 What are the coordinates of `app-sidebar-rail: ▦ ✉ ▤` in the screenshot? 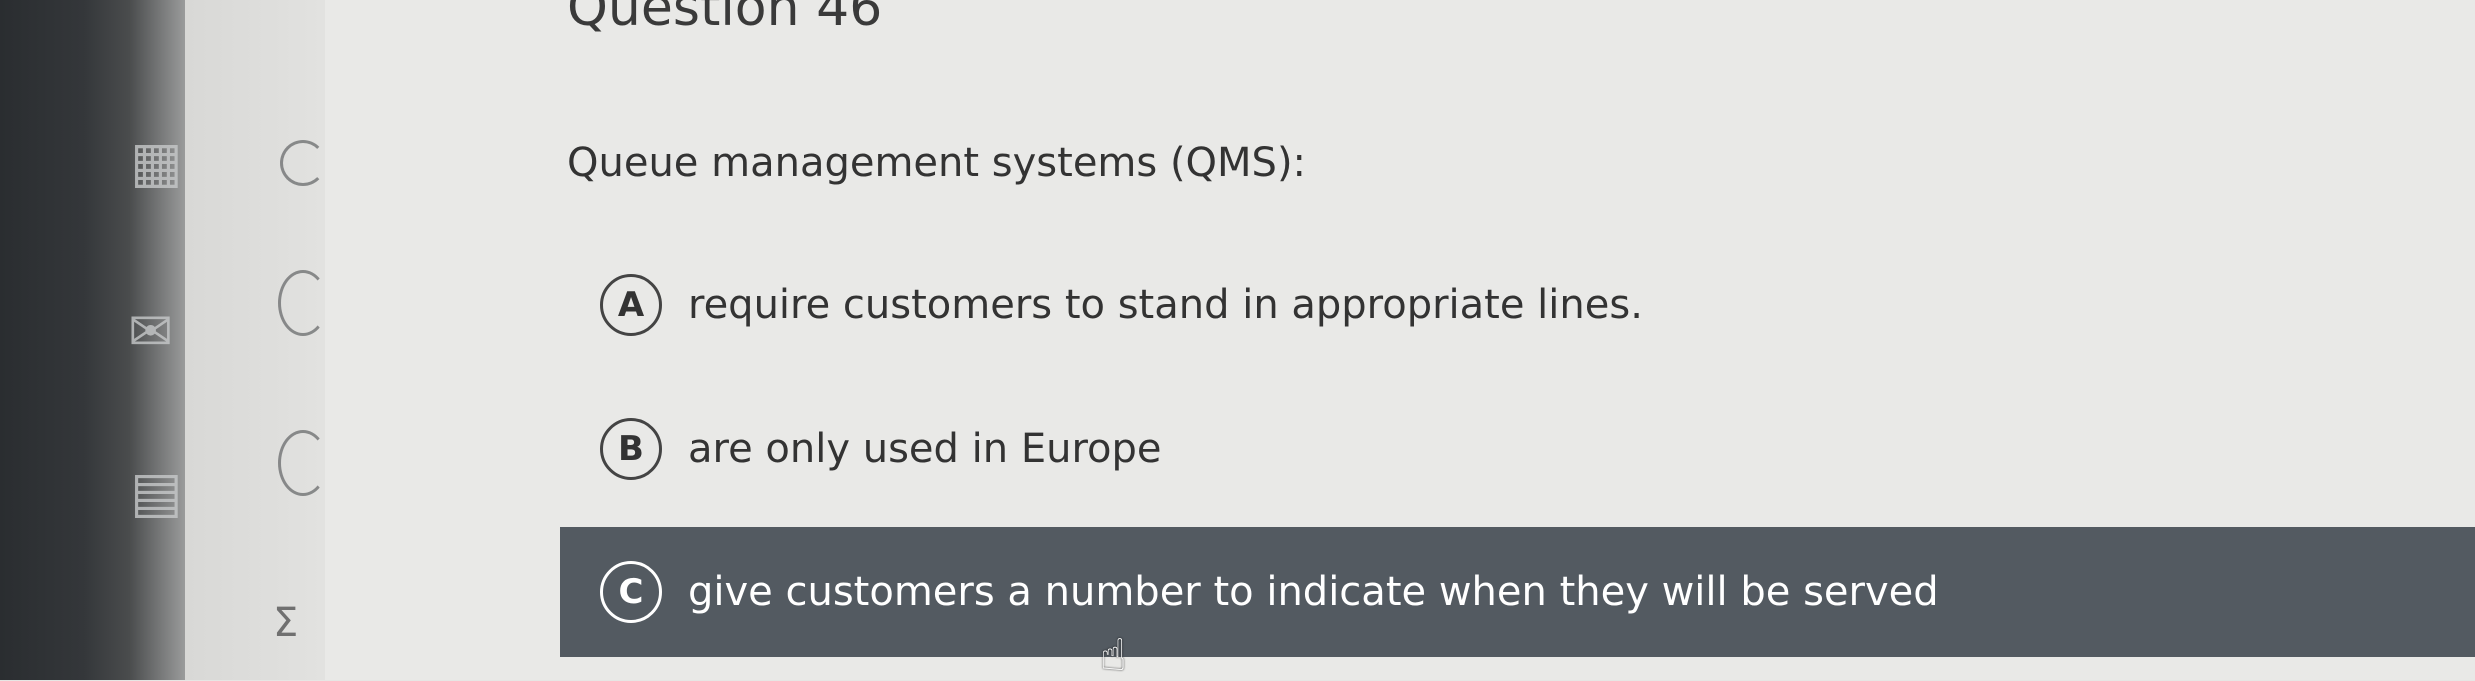 It's located at (92, 340).